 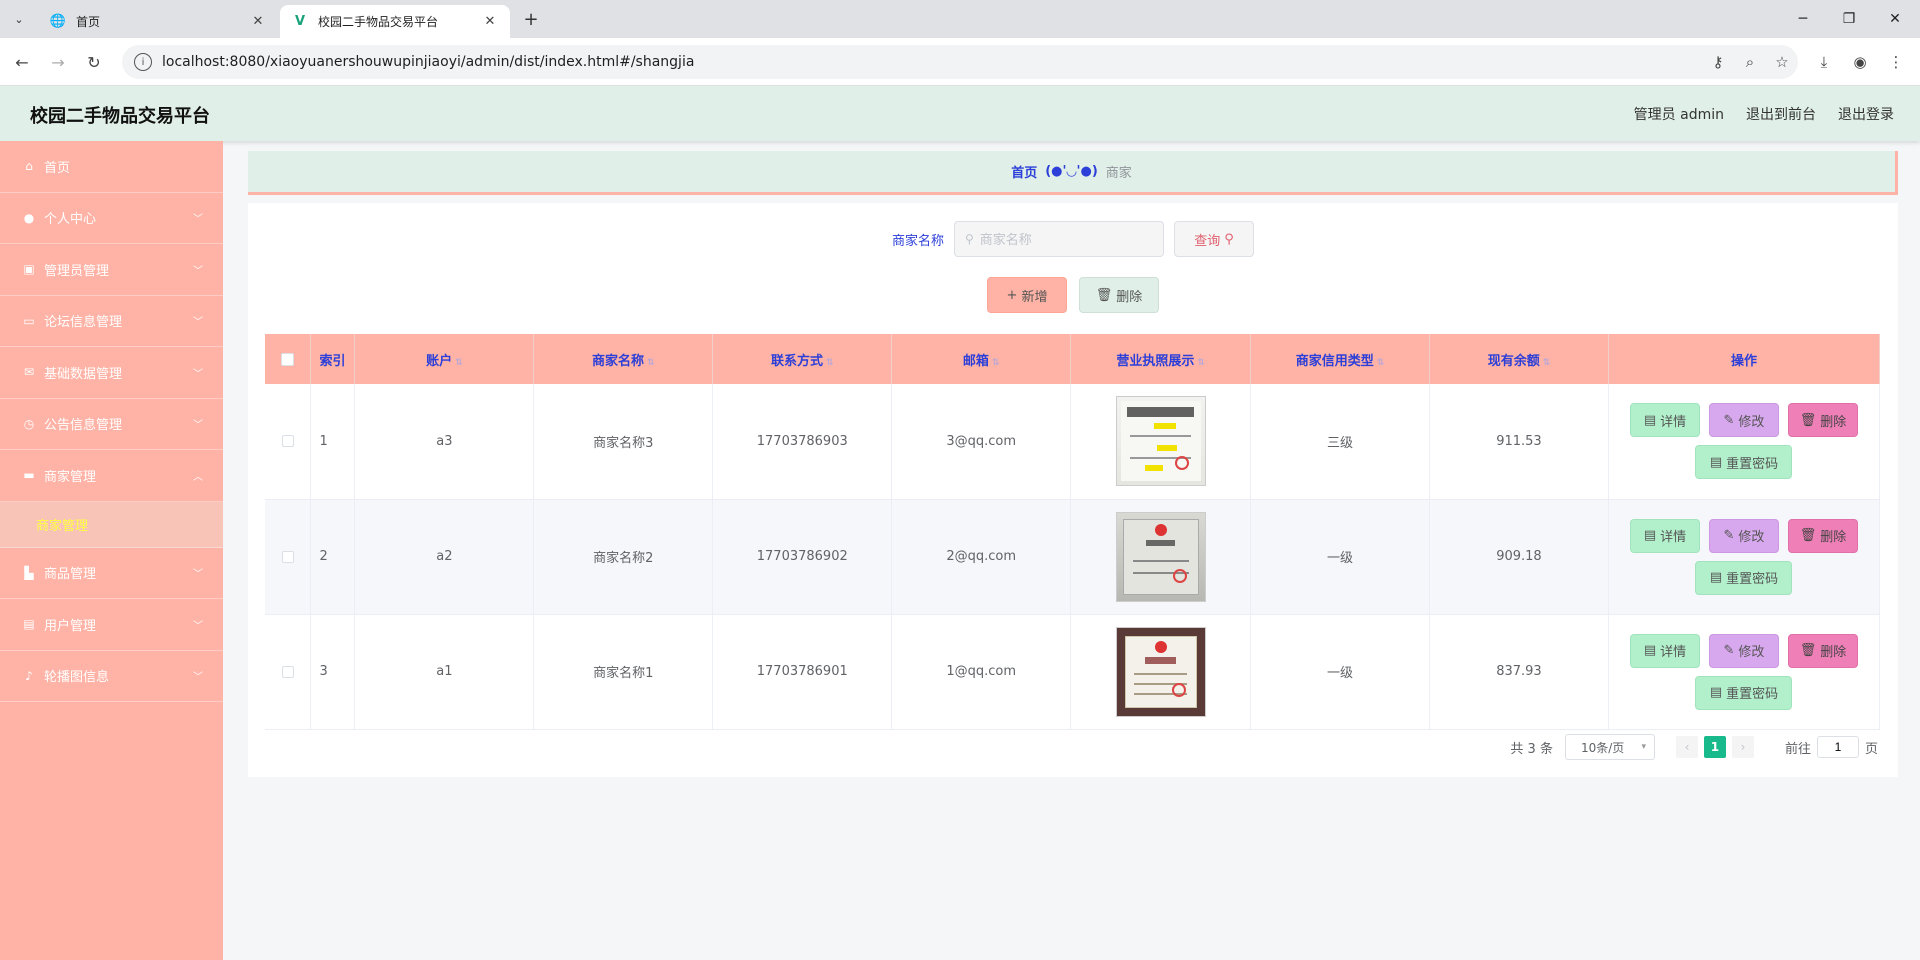 What do you see at coordinates (111, 625) in the screenshot?
I see `sidebar-item-users: ▤ 用户管理 ﹀` at bounding box center [111, 625].